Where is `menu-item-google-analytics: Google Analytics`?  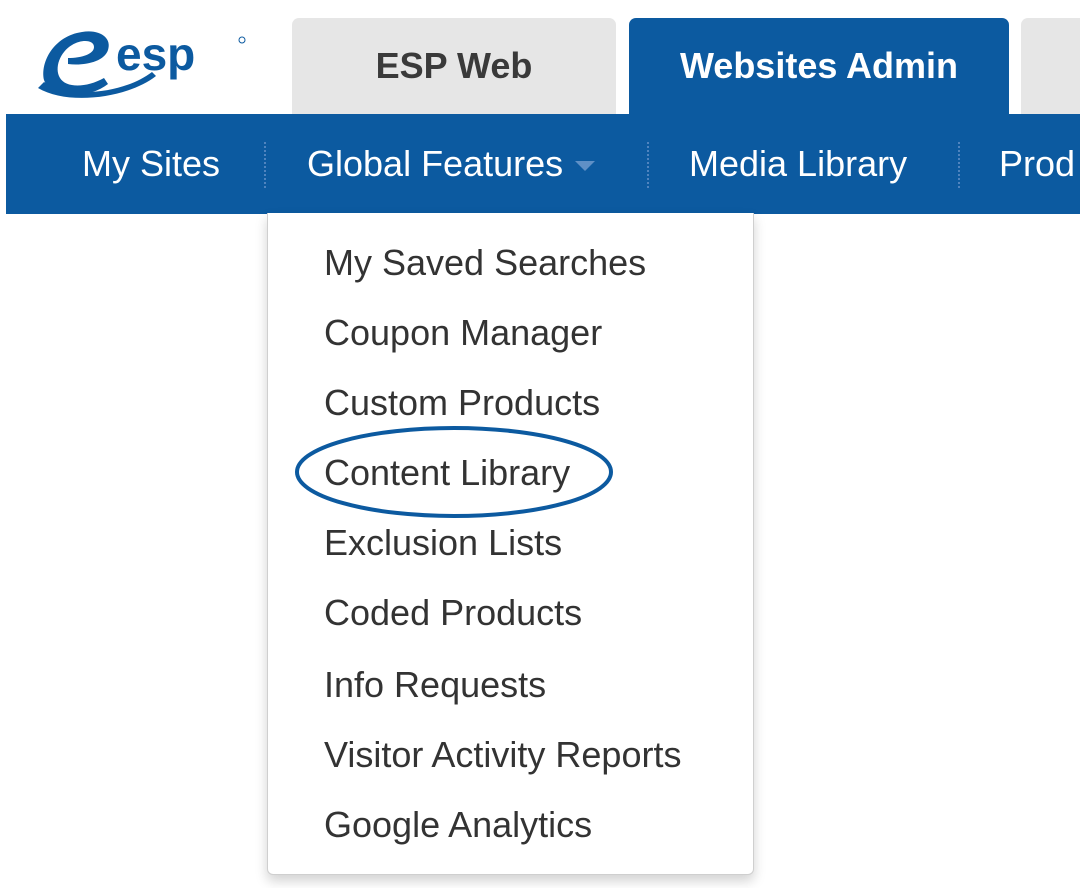
menu-item-google-analytics: Google Analytics is located at coordinates (458, 825).